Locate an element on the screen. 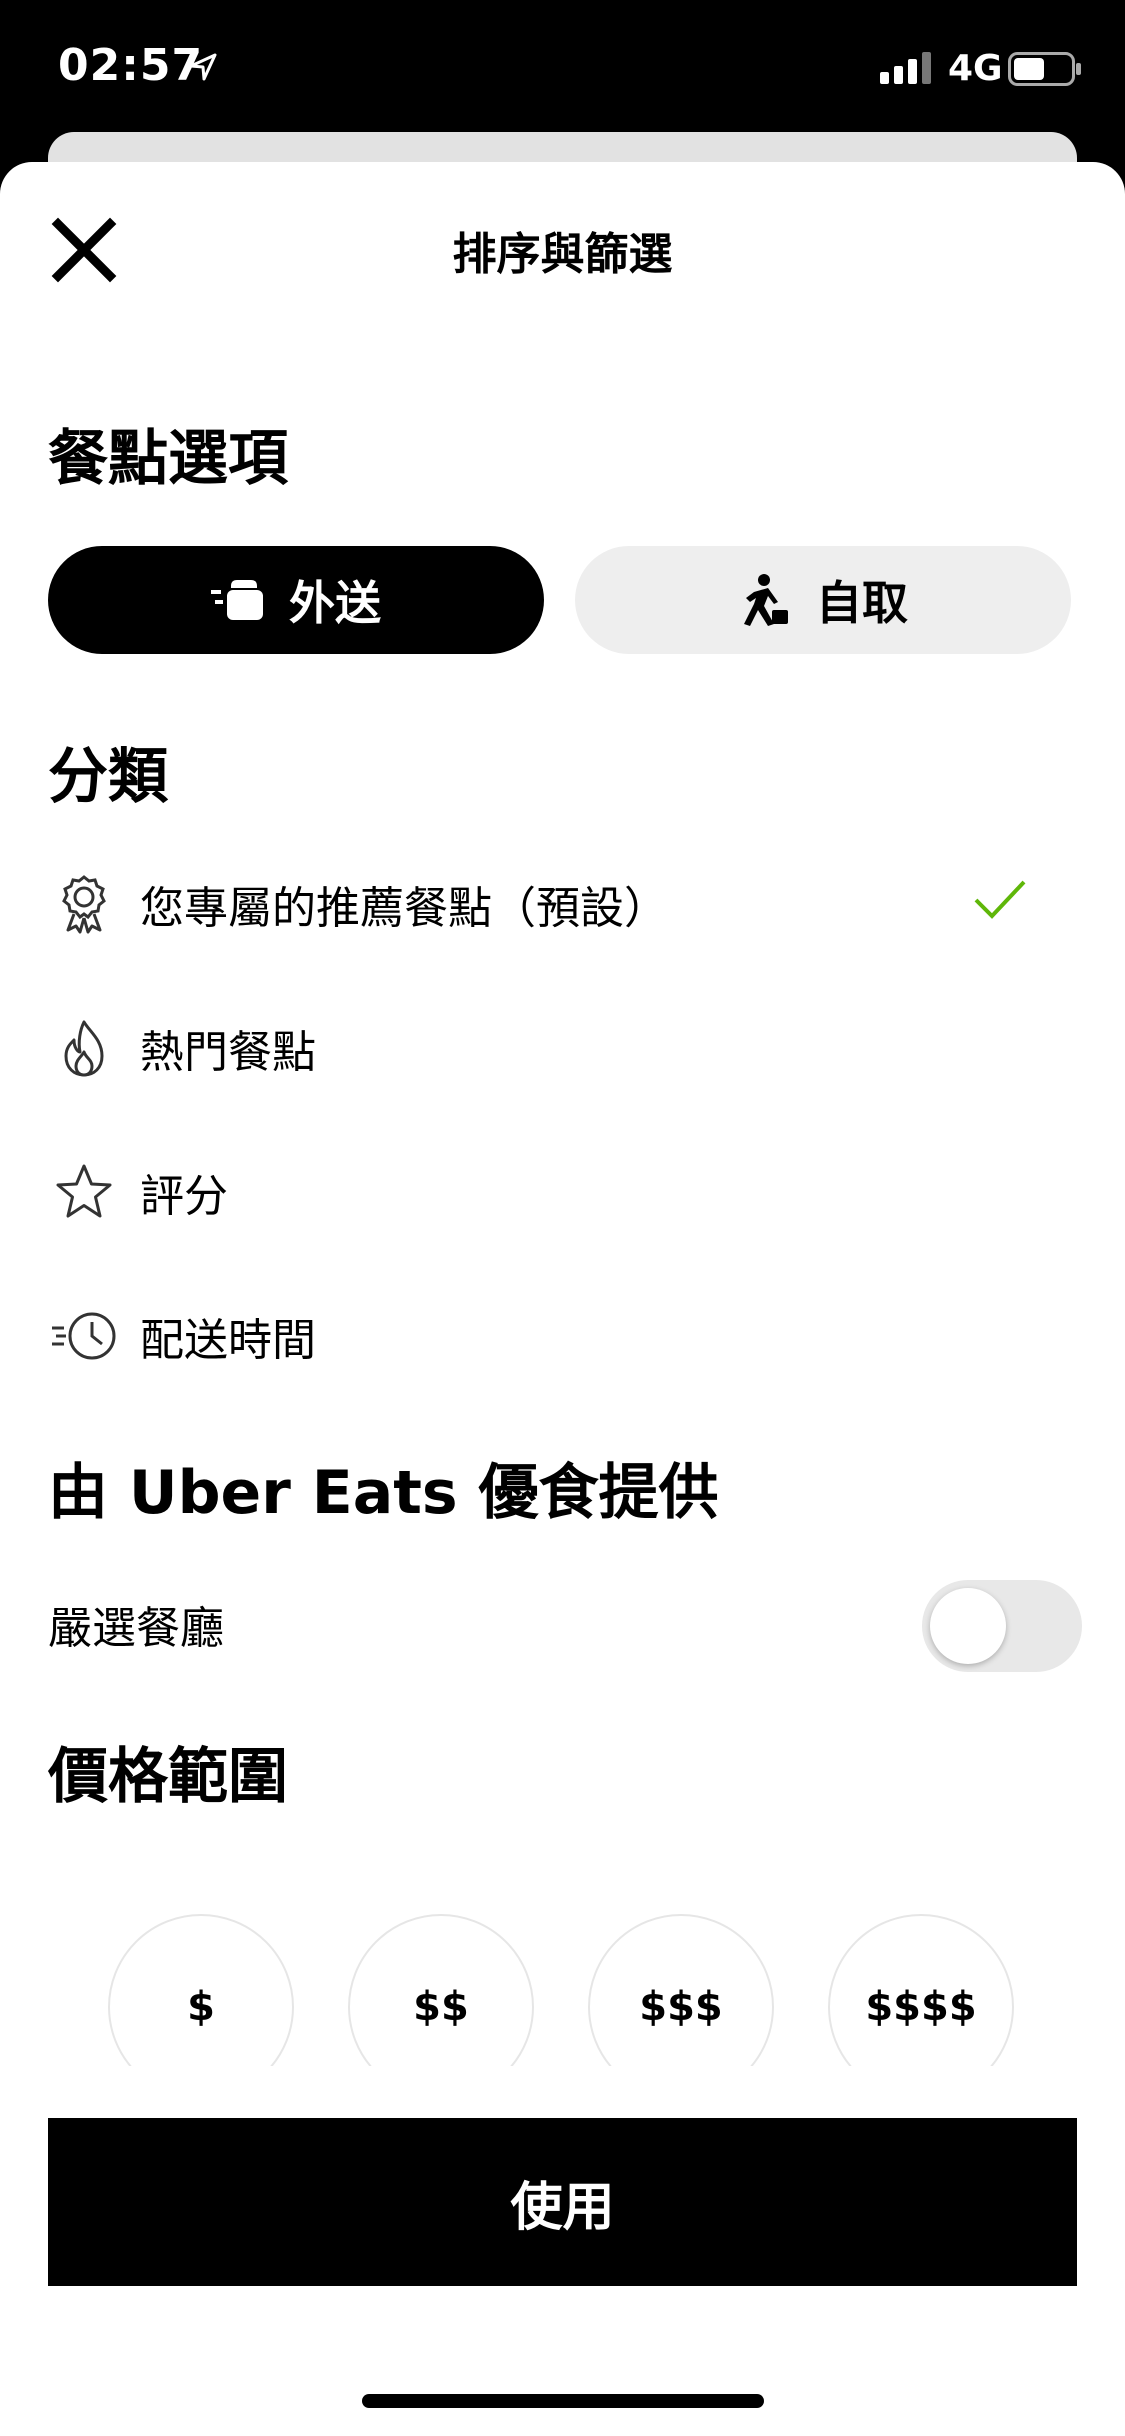  category-label: 配送時間 is located at coordinates (228, 1340).